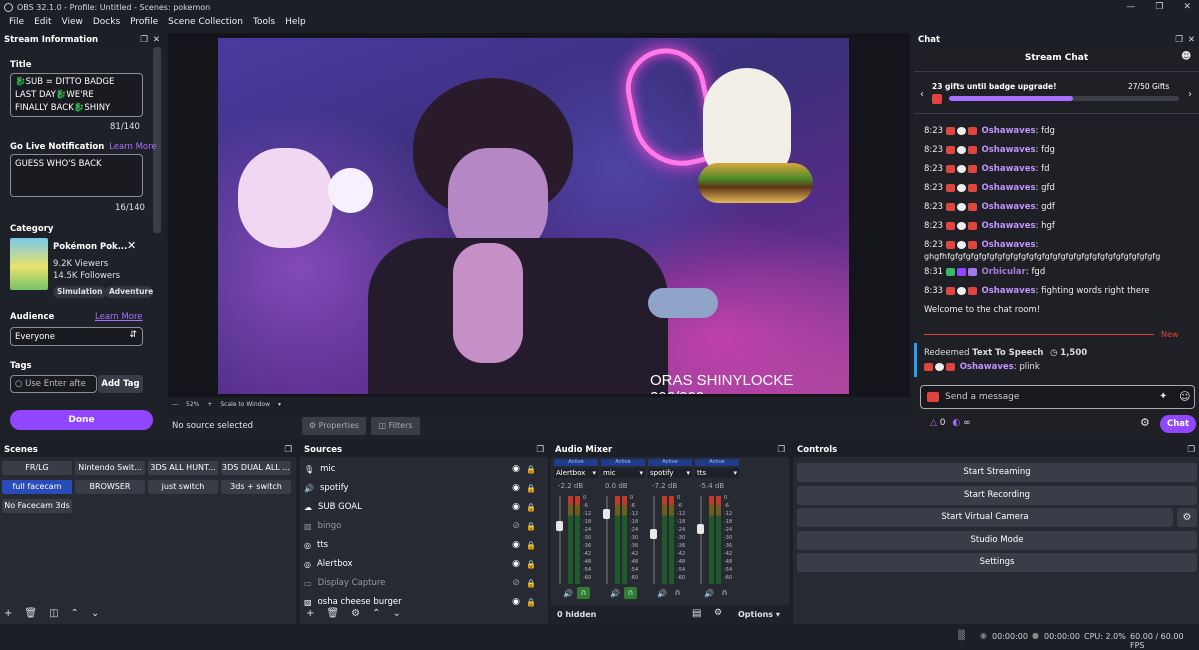 The image size is (1199, 650). Describe the element at coordinates (37, 468) in the screenshot. I see `scene-item: FR/LG` at that location.